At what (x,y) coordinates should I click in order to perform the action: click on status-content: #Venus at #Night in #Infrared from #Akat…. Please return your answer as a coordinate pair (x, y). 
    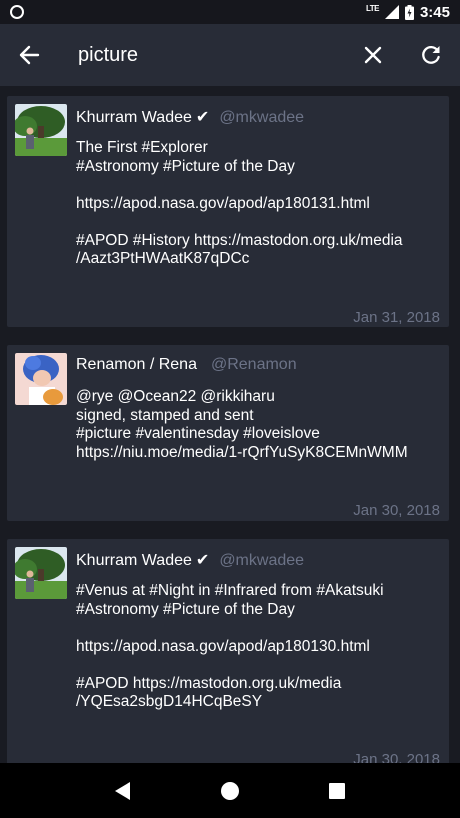
    Looking at the image, I should click on (258, 647).